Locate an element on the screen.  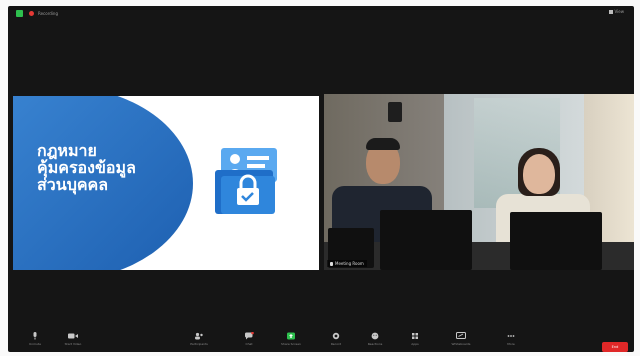
reactions-button: Reactions is located at coordinates (375, 339).